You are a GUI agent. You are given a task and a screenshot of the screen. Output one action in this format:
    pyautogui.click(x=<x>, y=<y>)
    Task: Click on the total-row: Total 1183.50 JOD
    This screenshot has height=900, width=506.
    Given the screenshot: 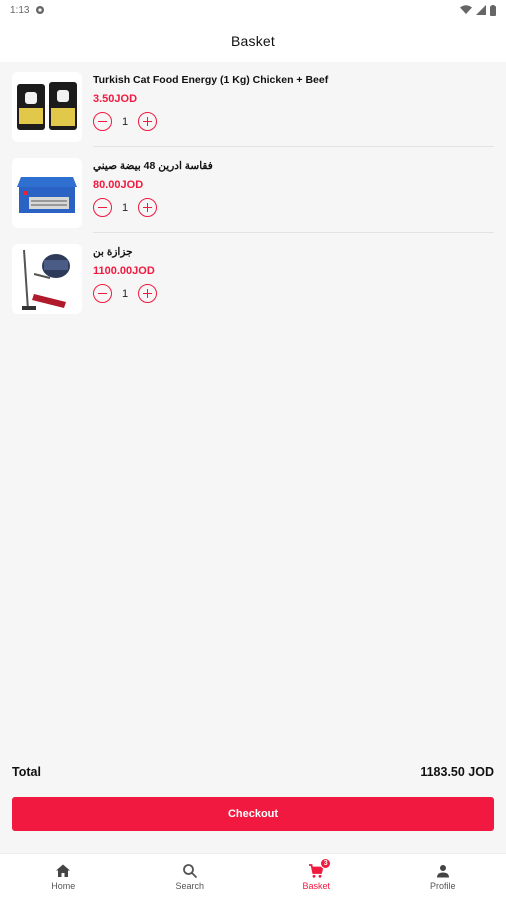 What is the action you would take?
    pyautogui.click(x=253, y=772)
    